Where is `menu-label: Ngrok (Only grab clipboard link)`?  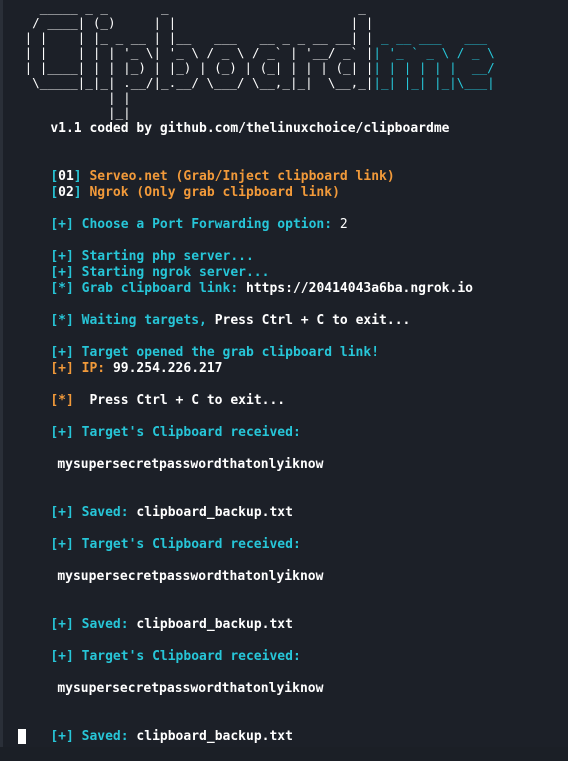 menu-label: Ngrok (Only grab clipboard link) is located at coordinates (214, 192).